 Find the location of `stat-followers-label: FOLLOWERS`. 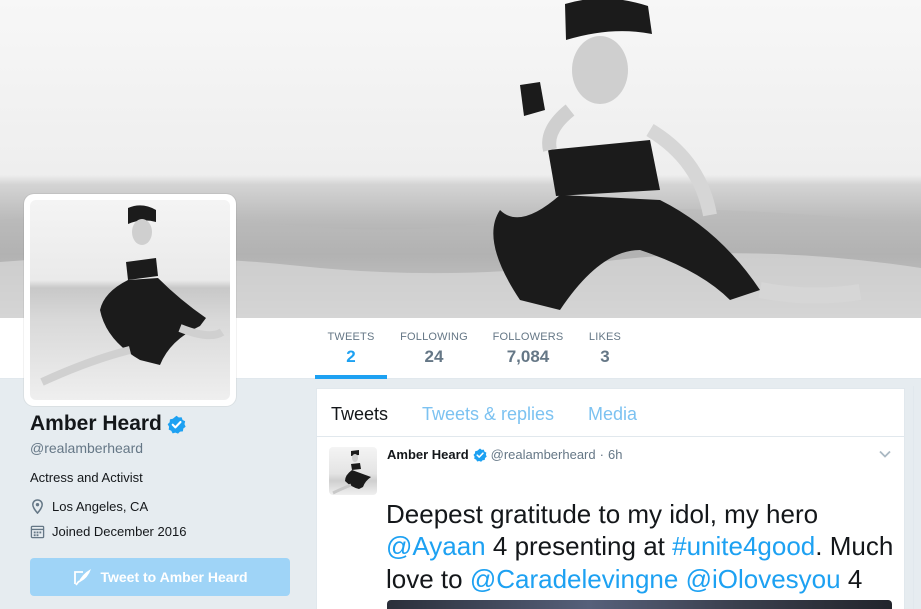

stat-followers-label: FOLLOWERS is located at coordinates (528, 337).